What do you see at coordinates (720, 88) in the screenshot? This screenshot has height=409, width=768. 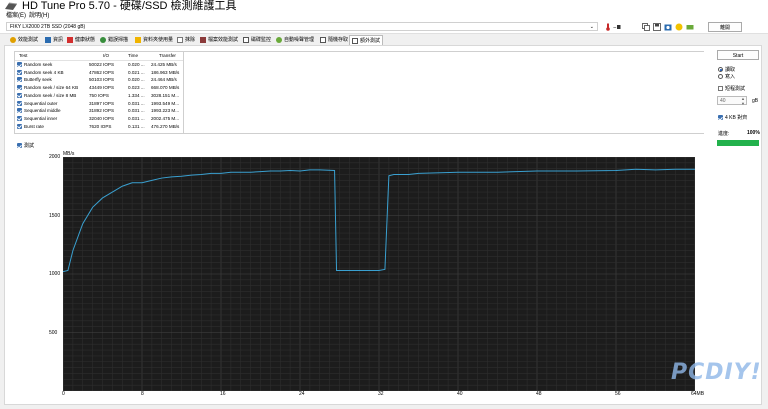 I see `short-test-checkbox` at bounding box center [720, 88].